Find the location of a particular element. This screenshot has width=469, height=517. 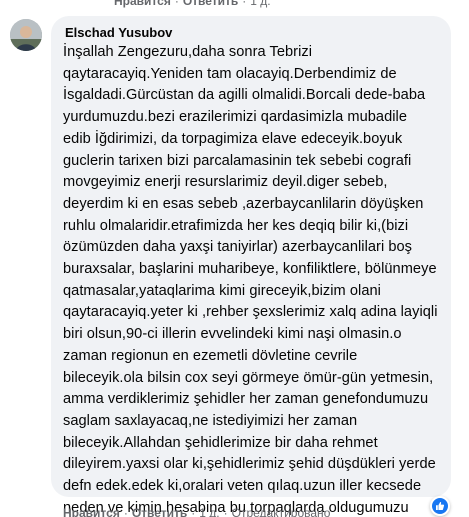

profile-photo-icon is located at coordinates (26, 35).